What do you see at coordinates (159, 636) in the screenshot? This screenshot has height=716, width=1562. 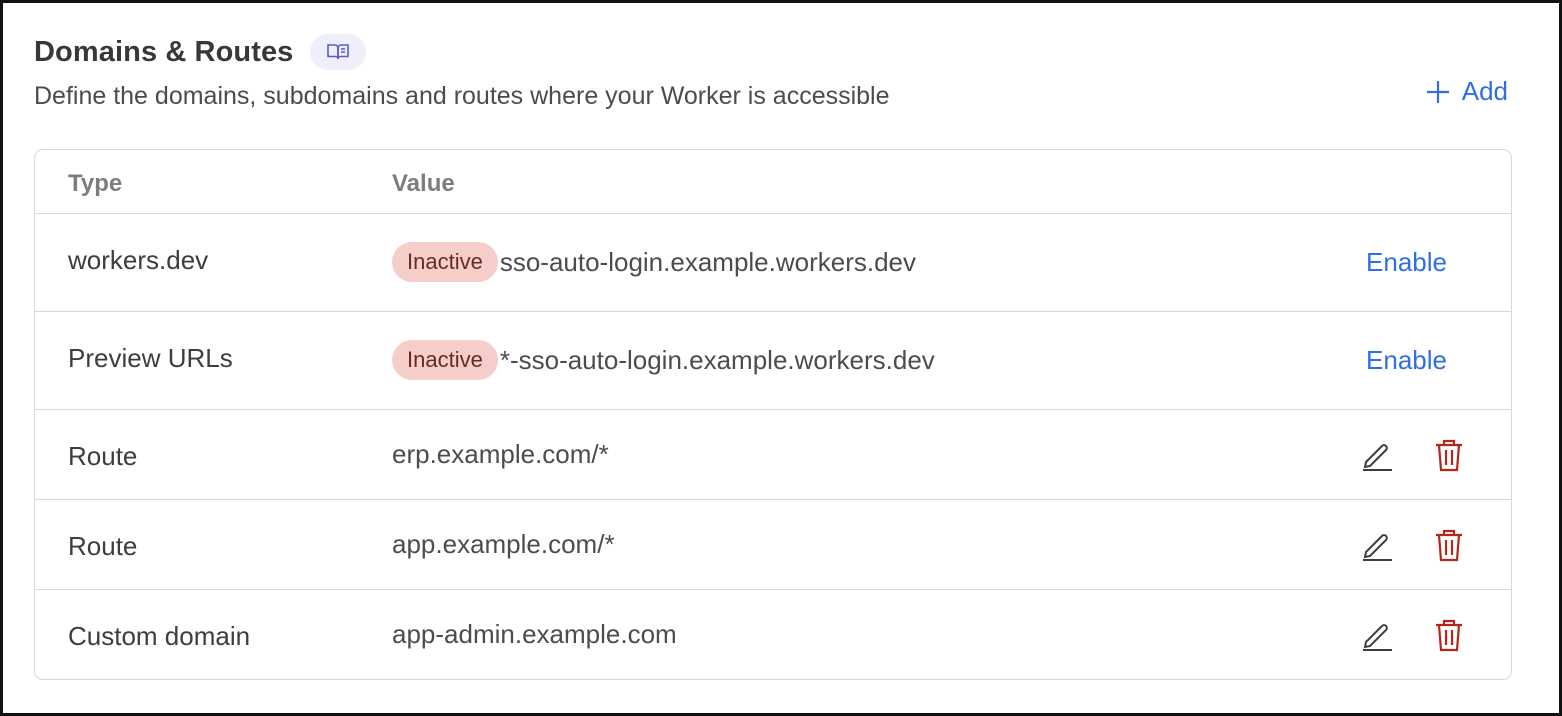 I see `row-type: Custom domain` at bounding box center [159, 636].